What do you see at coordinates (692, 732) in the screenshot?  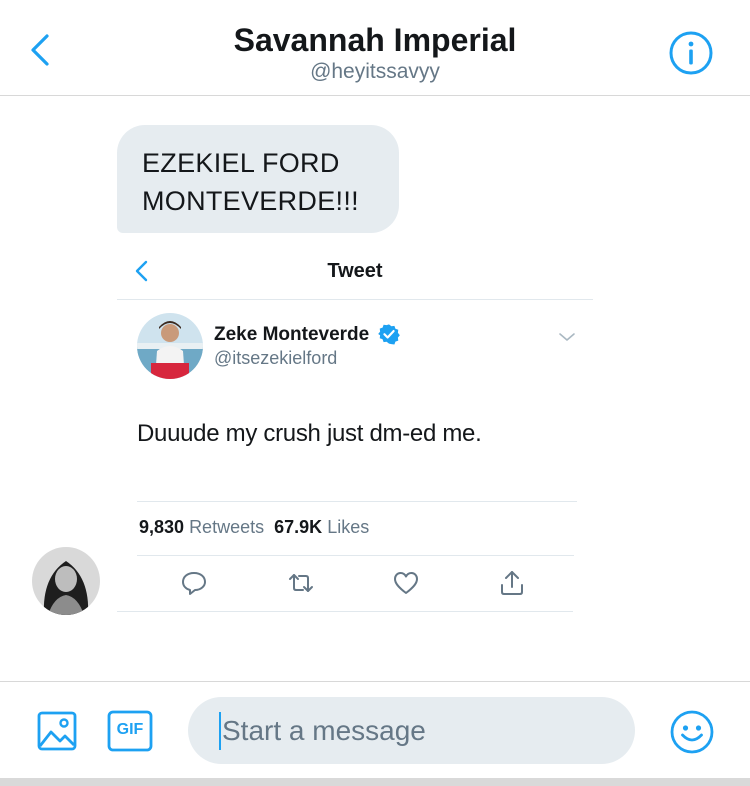 I see `emoji-icon` at bounding box center [692, 732].